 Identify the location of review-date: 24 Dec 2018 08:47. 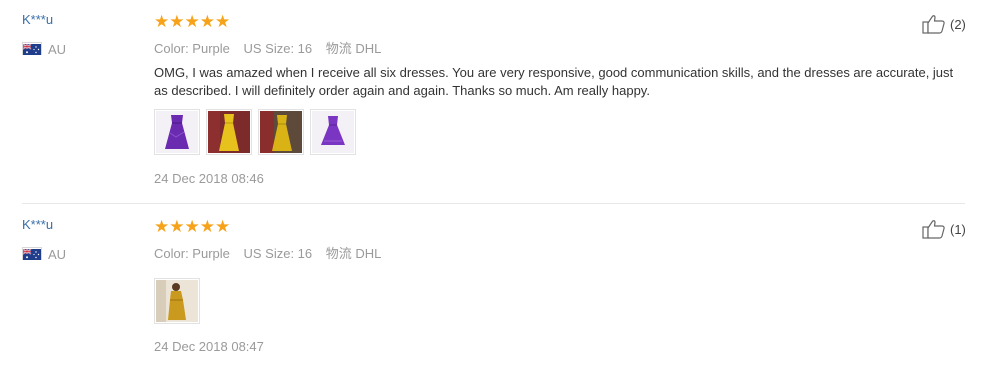
(209, 346).